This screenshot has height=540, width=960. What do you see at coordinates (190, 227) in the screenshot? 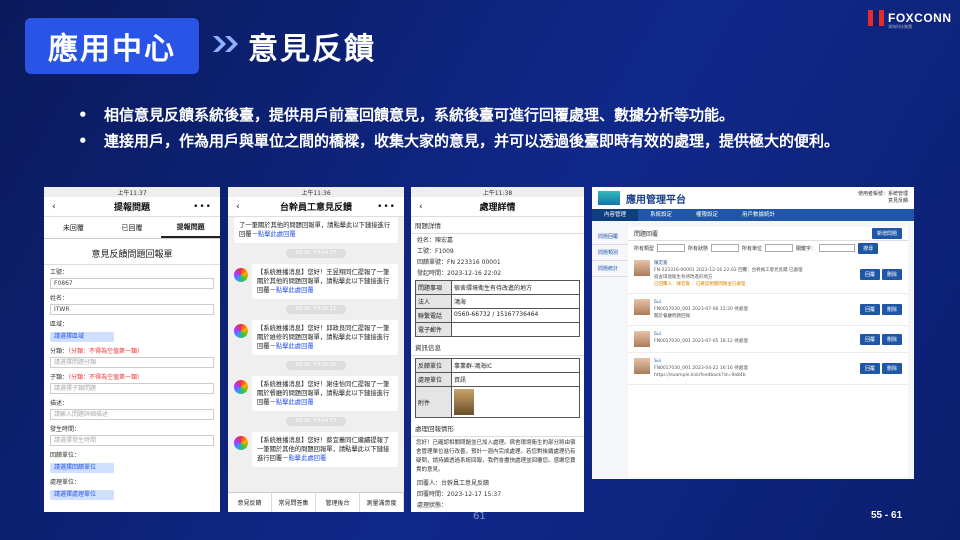
I see `tab-report: 提報問題` at bounding box center [190, 227].